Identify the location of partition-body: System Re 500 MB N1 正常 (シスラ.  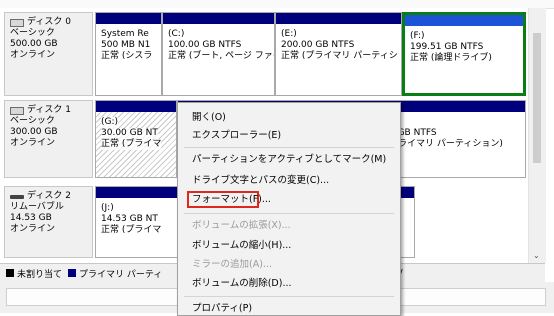
(128, 43).